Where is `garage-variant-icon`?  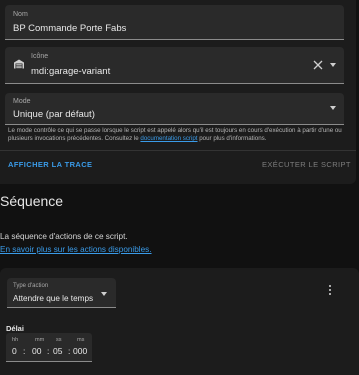 garage-variant-icon is located at coordinates (19, 64).